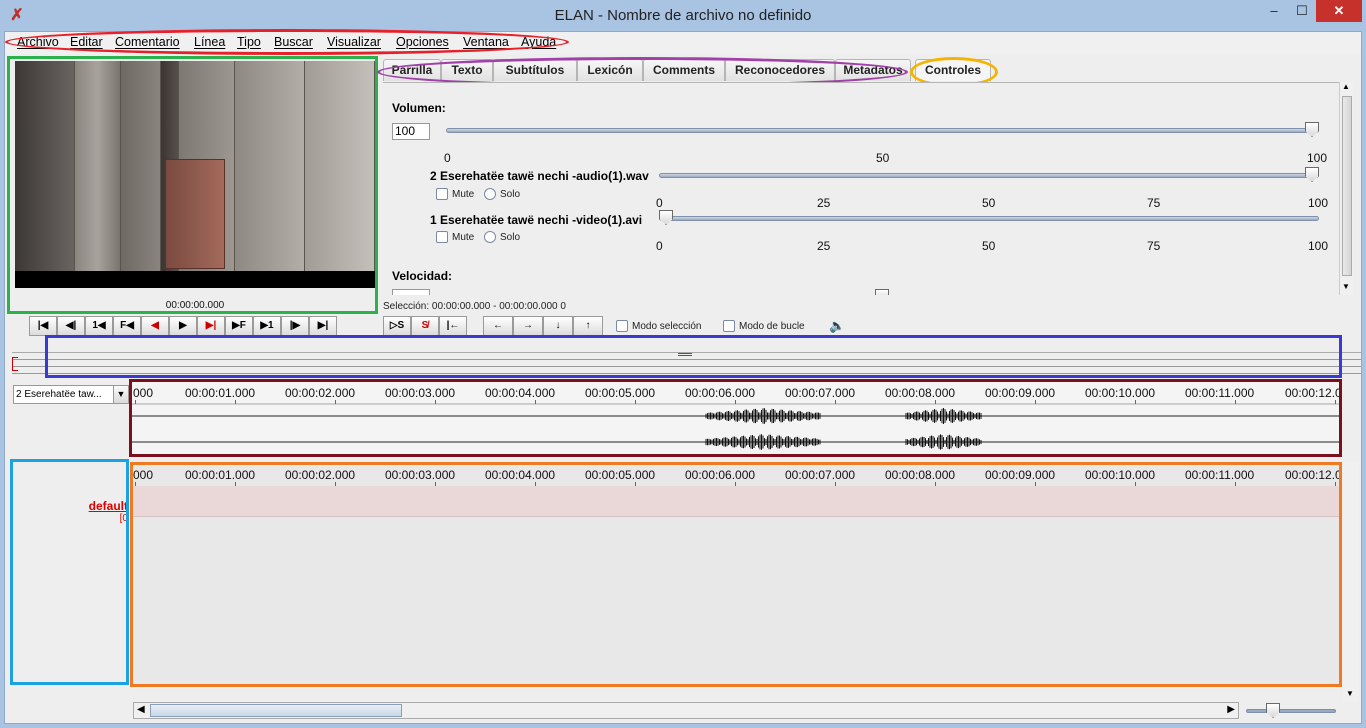 This screenshot has width=1366, height=728. Describe the element at coordinates (195, 305) in the screenshot. I see `video-time-label: 00:00:00.000` at that location.